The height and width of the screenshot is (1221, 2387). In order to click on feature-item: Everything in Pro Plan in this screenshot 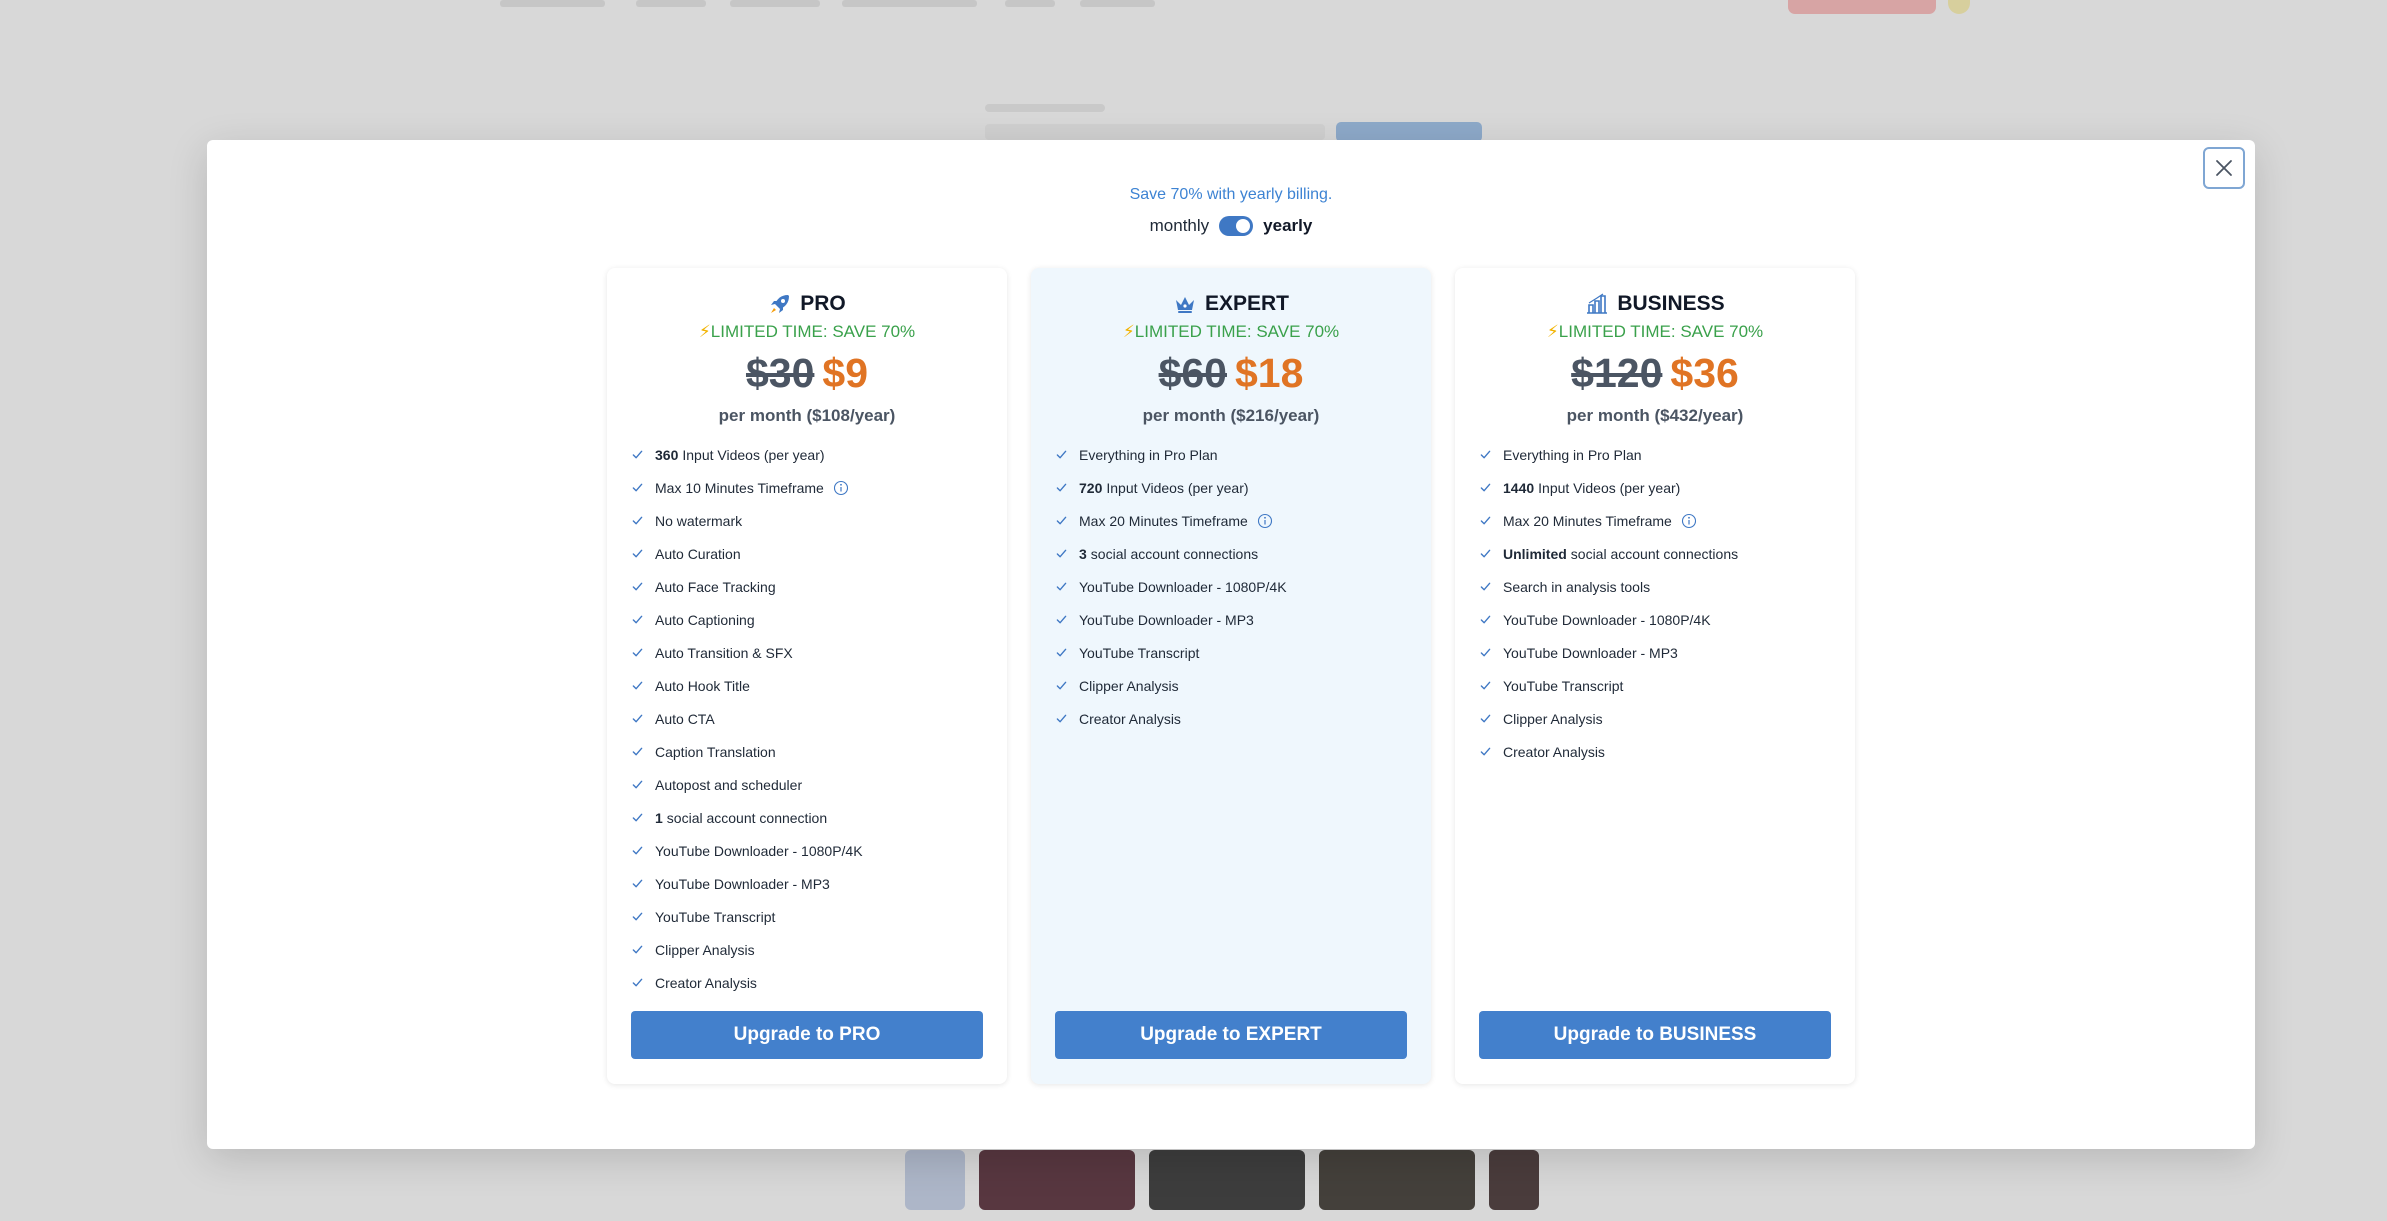, I will do `click(1667, 454)`.